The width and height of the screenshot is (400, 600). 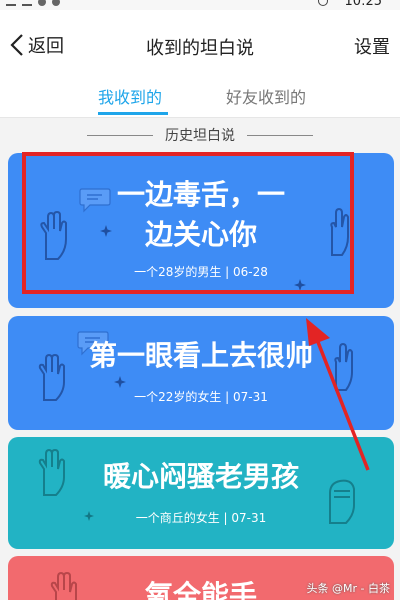 I want to click on alarm-icon, so click(x=323, y=3).